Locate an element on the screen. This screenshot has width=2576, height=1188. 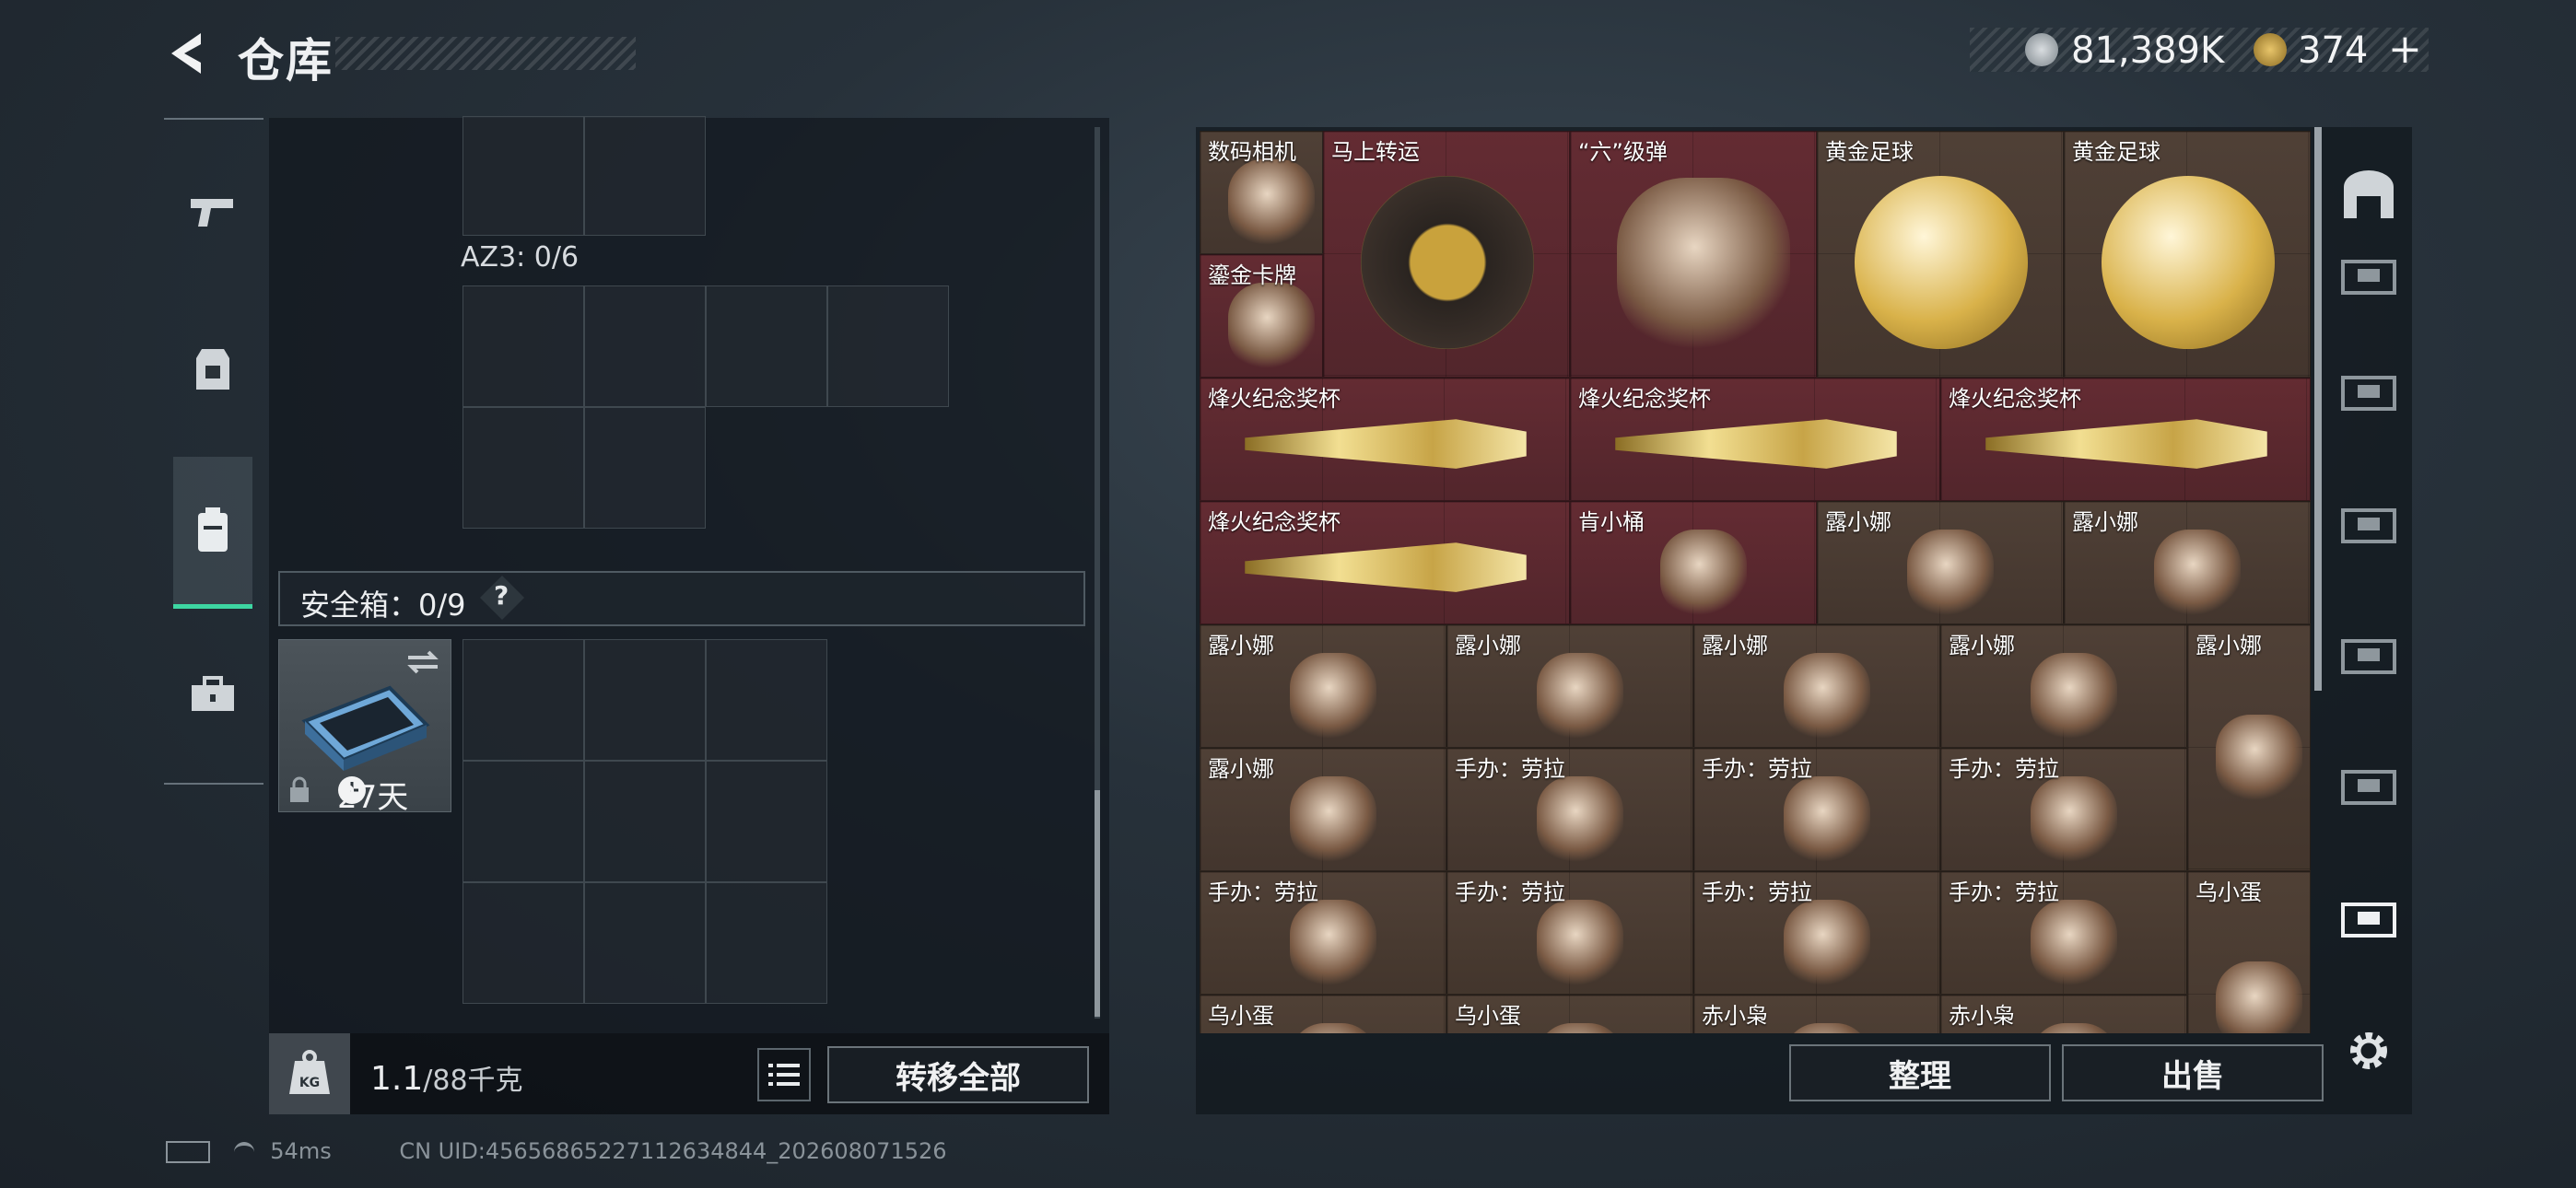
item-label: 乌小蛋 is located at coordinates (1488, 1016).